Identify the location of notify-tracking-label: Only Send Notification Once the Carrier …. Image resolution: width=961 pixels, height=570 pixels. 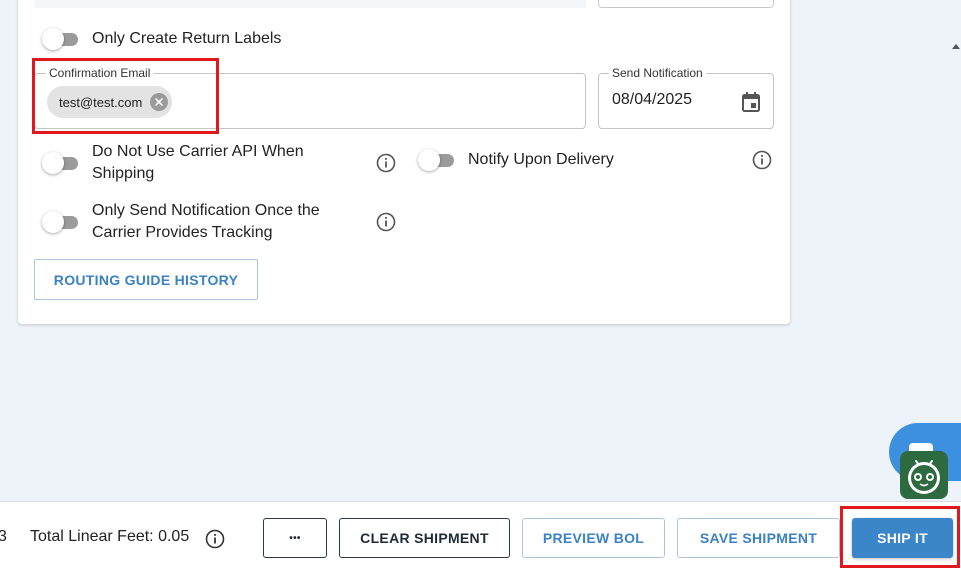
(206, 221).